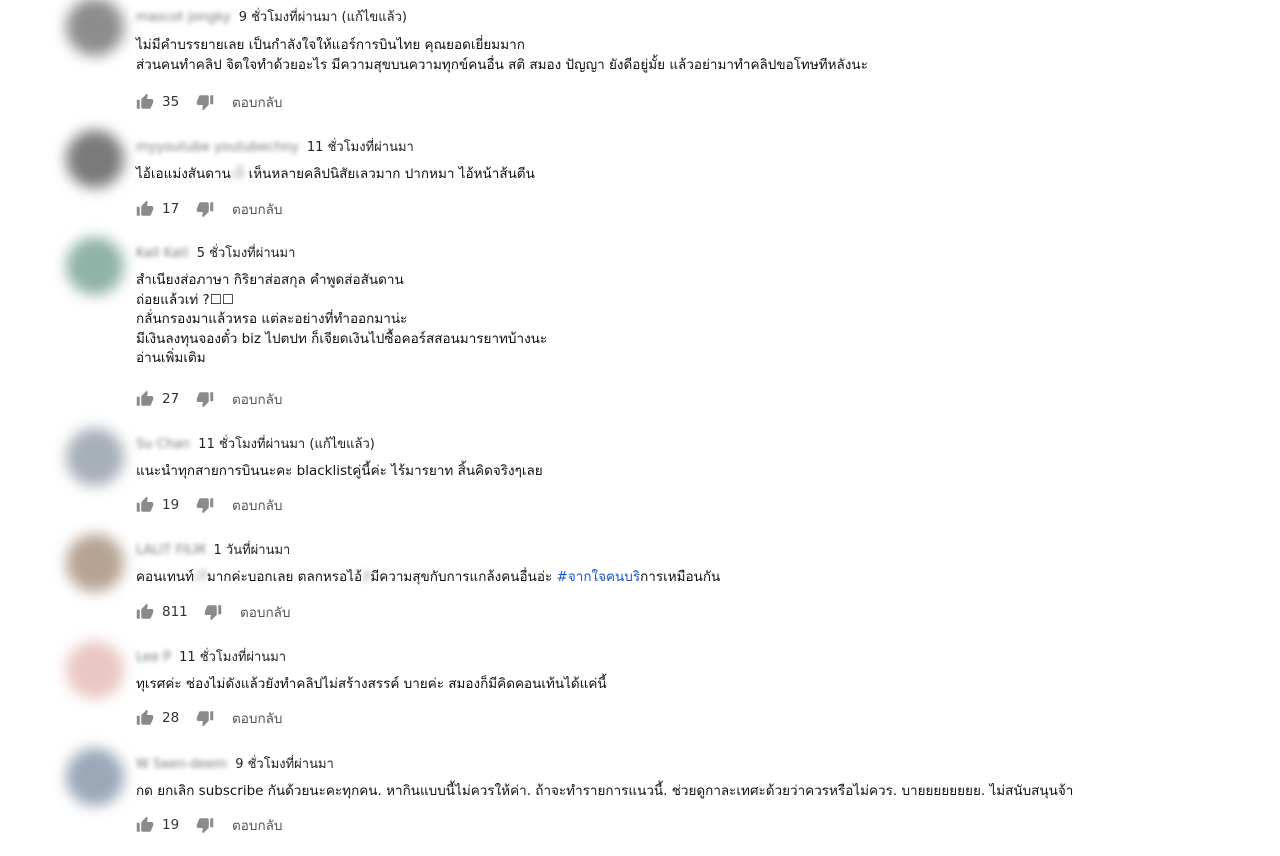  I want to click on like-count: 35, so click(171, 102).